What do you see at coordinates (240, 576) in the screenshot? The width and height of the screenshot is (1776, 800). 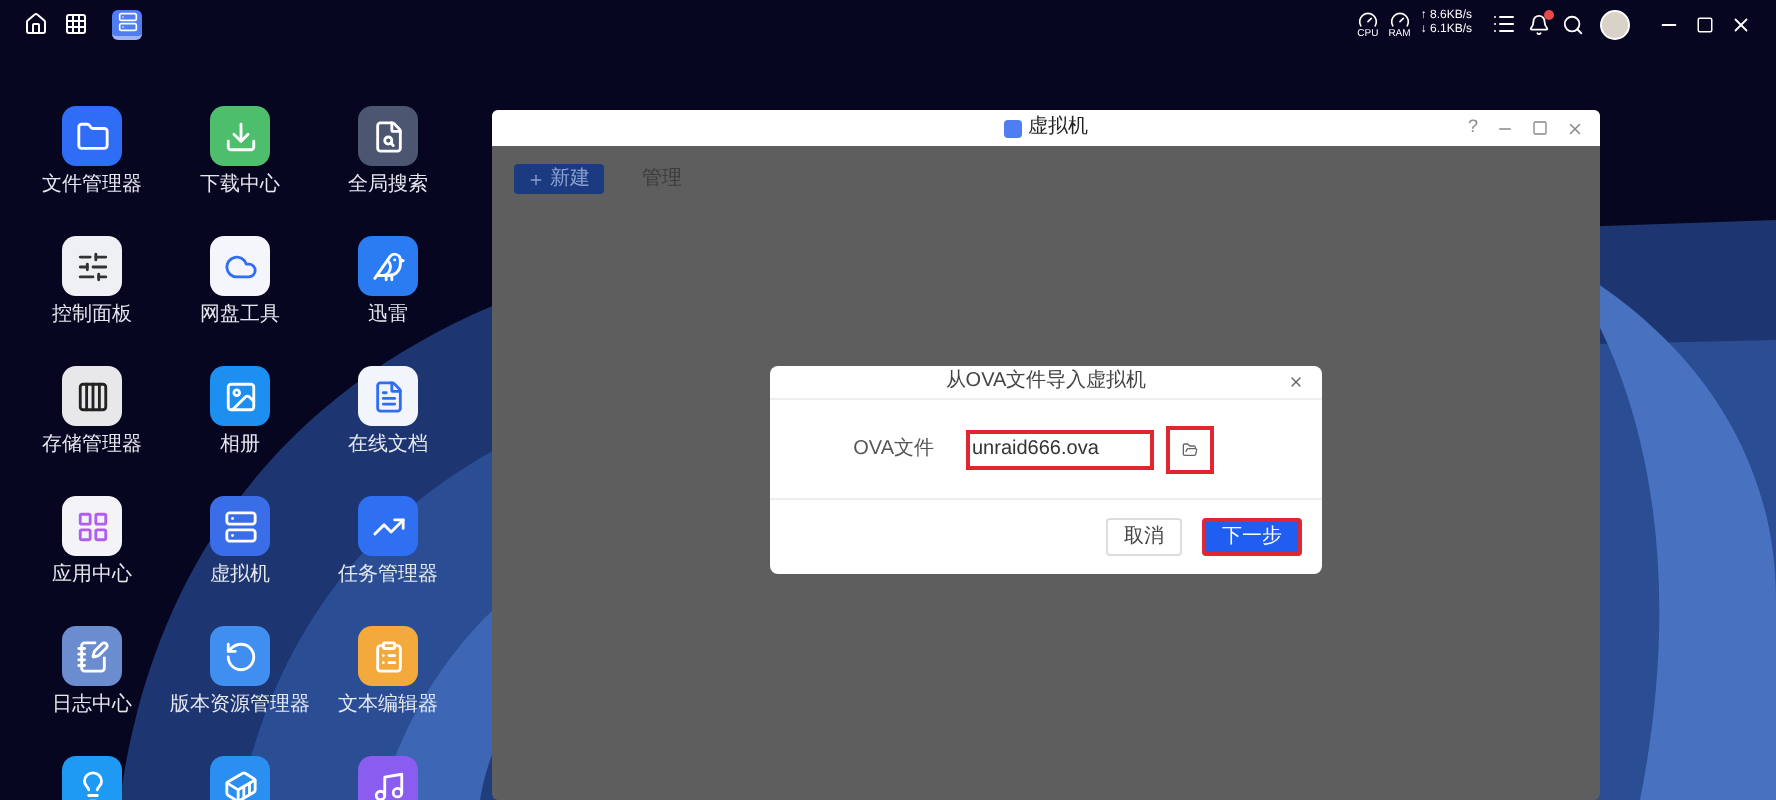 I see `app-label: 虚拟机` at bounding box center [240, 576].